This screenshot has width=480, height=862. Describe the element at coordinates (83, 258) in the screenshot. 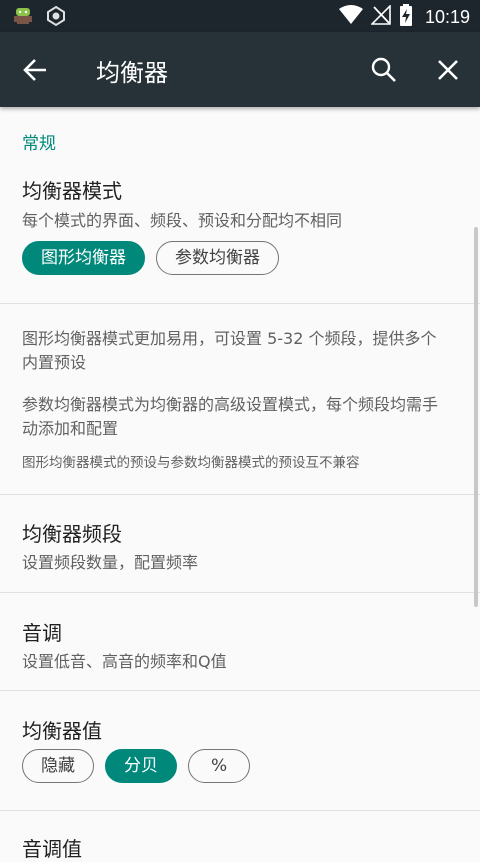

I see `chip-graphic-equalizer: 图形均衡器` at that location.